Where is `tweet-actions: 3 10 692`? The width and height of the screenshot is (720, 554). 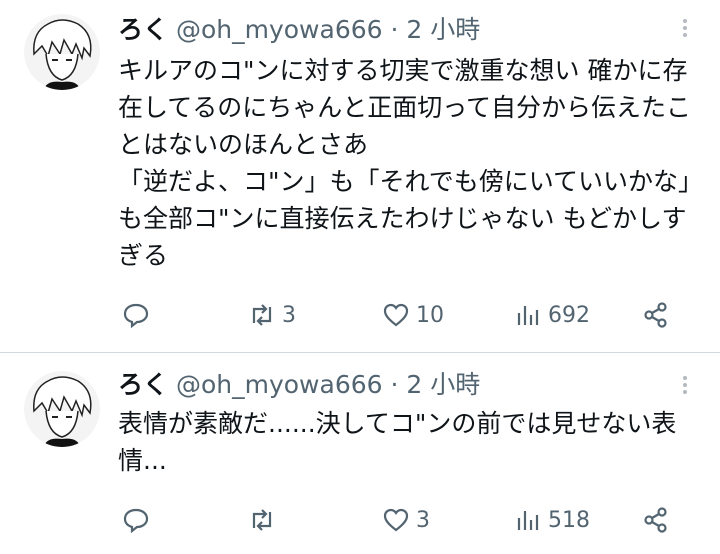
tweet-actions: 3 10 692 is located at coordinates (403, 315).